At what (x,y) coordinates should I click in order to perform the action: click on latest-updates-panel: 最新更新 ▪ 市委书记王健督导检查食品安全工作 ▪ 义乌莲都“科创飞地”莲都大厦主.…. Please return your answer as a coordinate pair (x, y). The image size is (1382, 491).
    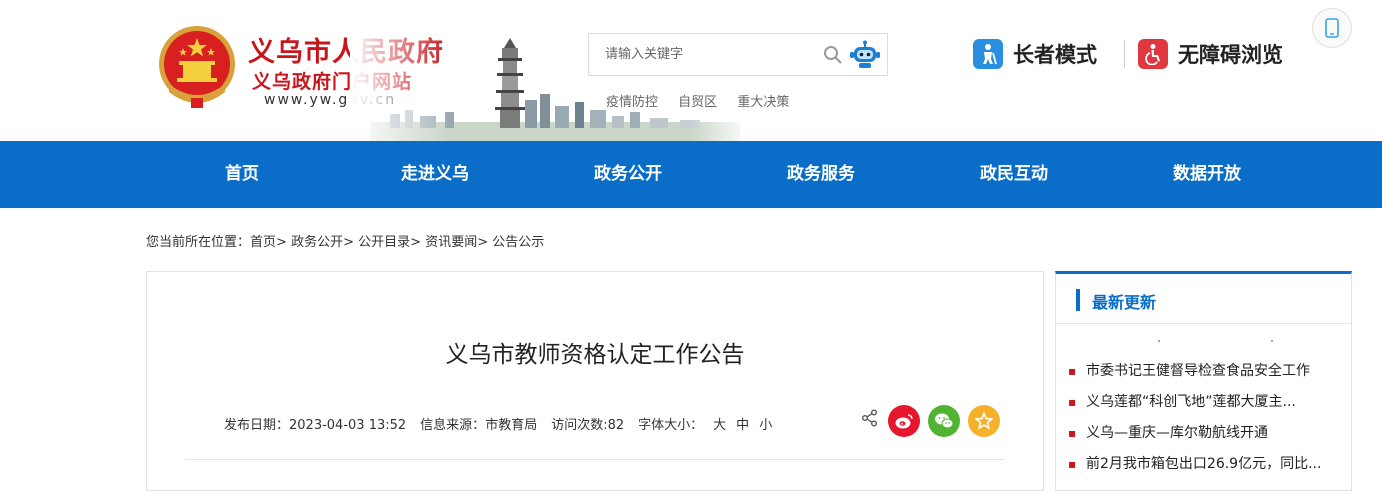
    Looking at the image, I should click on (1203, 381).